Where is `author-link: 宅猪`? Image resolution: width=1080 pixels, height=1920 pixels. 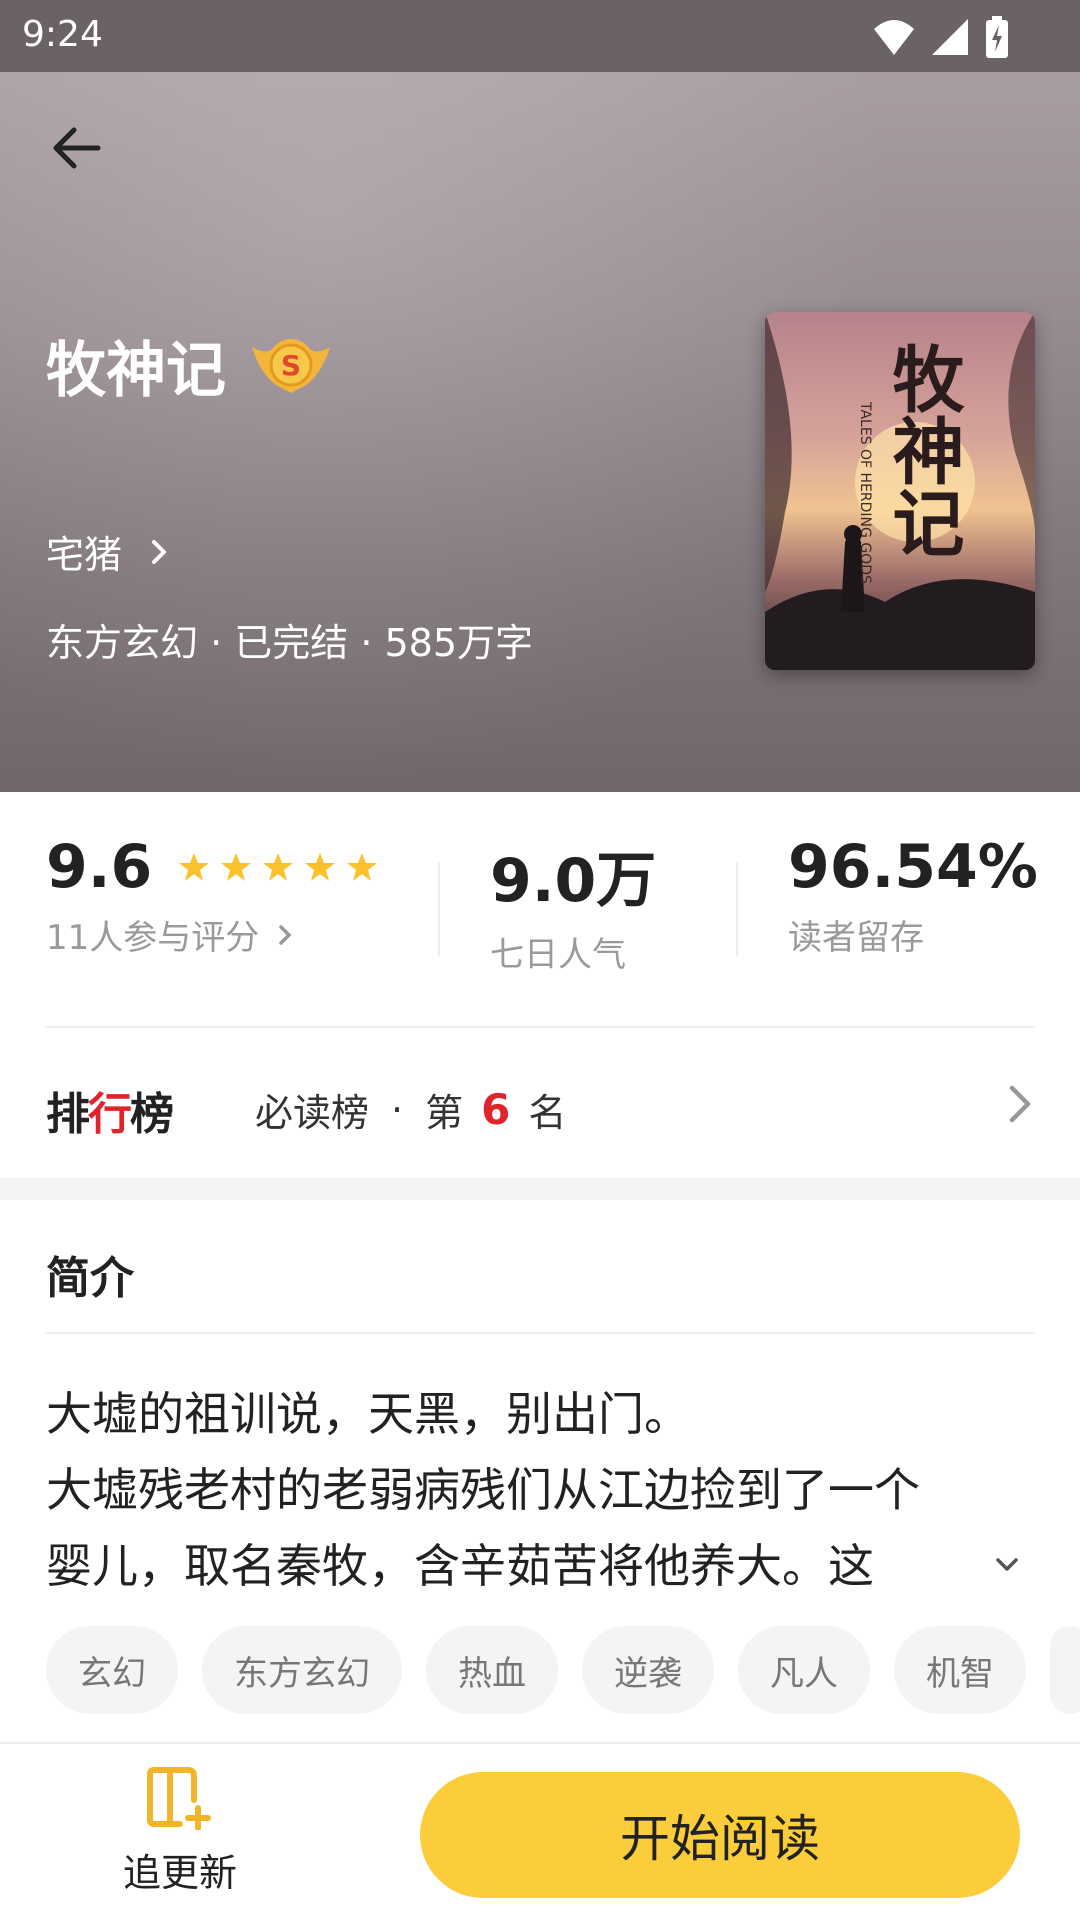
author-link: 宅猪 is located at coordinates (113, 551).